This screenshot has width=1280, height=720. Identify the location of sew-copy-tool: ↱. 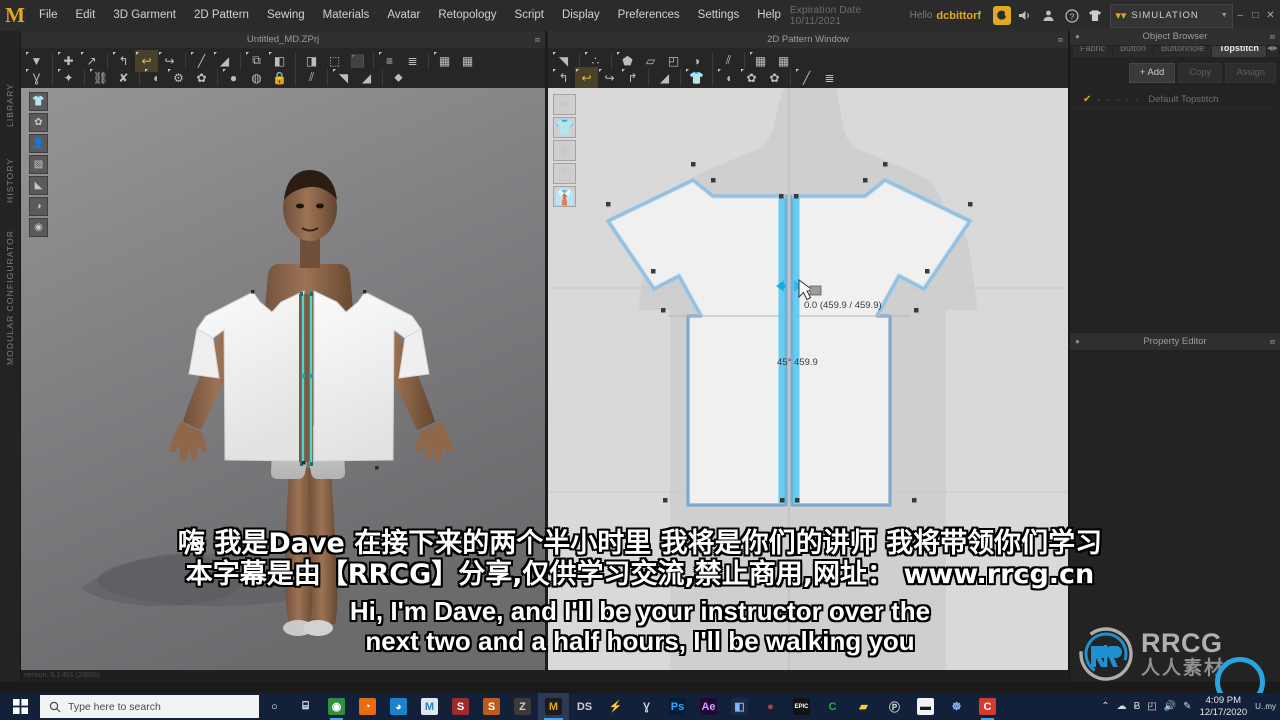
(632, 78).